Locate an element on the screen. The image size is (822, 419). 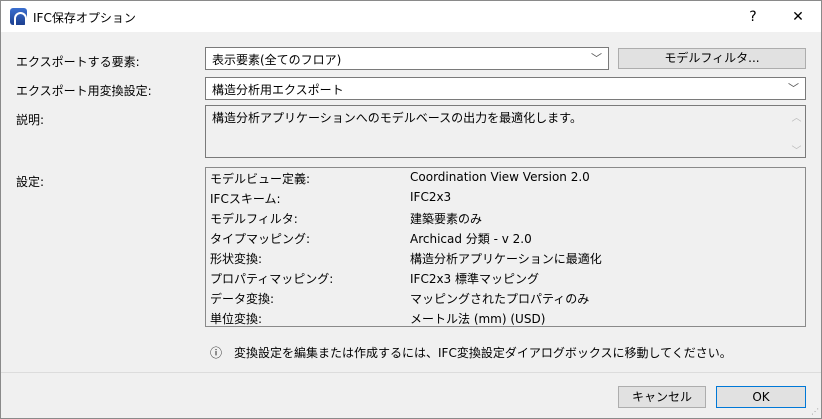
elements-dropdown: 表示要素(全てのフロア) ﹀ is located at coordinates (407, 58).